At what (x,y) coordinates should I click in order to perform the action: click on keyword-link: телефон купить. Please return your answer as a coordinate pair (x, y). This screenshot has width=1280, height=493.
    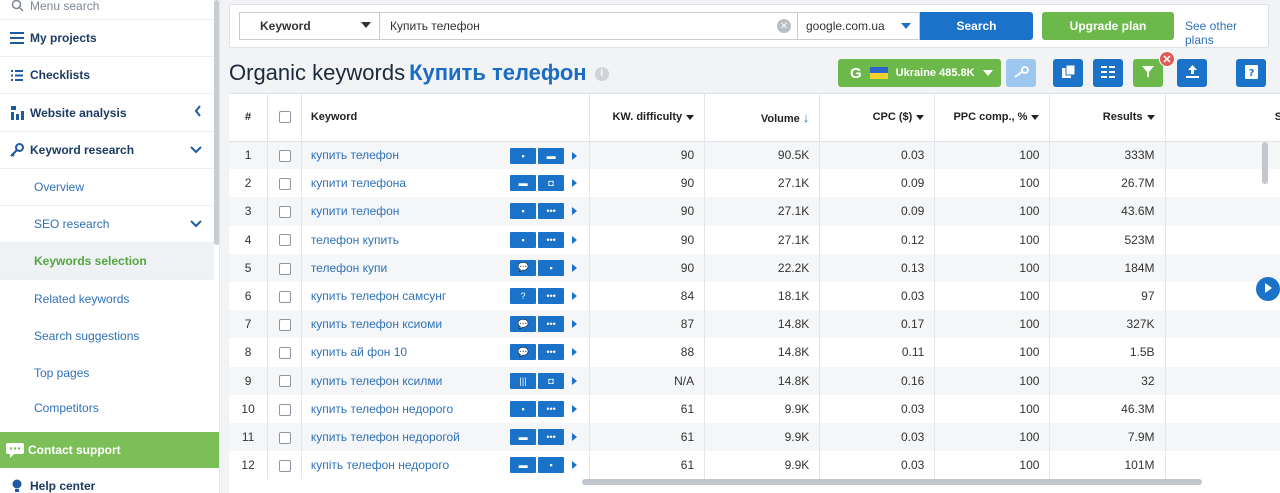
    Looking at the image, I should click on (355, 240).